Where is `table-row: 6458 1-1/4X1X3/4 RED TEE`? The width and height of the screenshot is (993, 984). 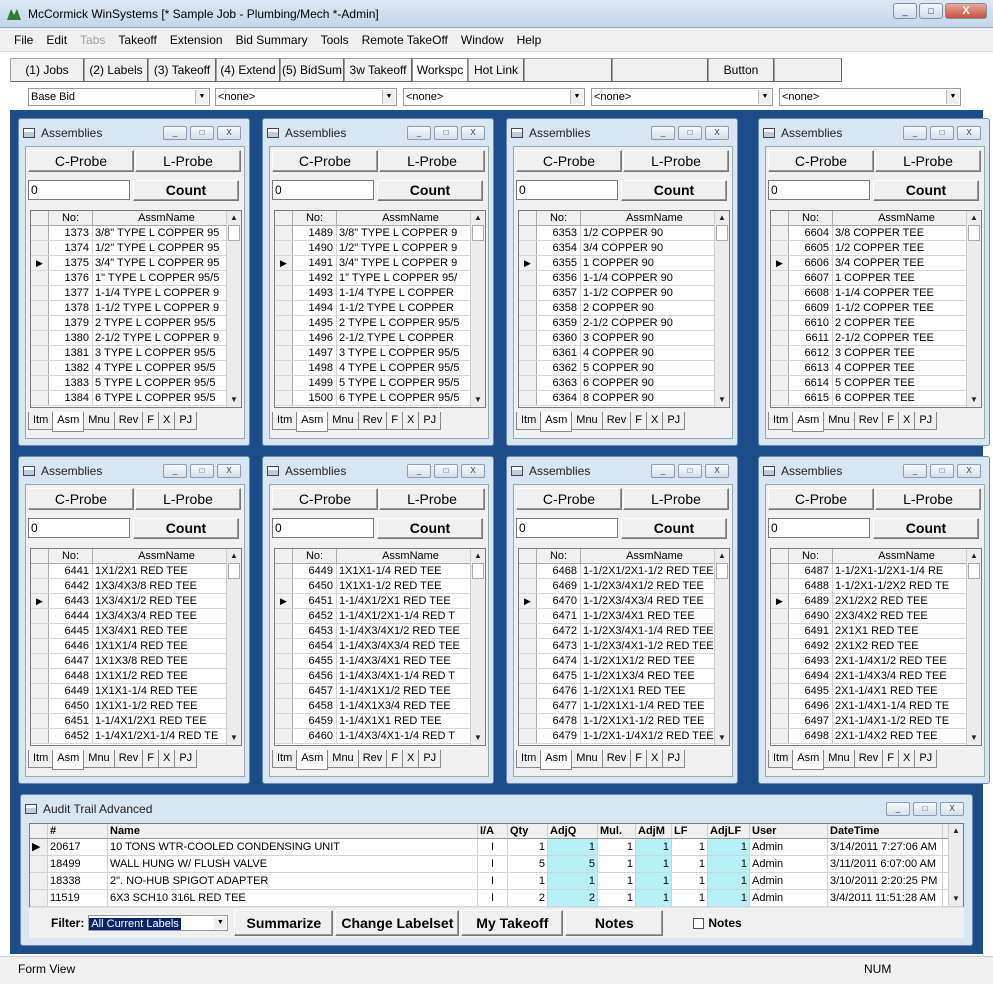 table-row: 6458 1-1/4X1X3/4 RED TEE is located at coordinates (380, 706).